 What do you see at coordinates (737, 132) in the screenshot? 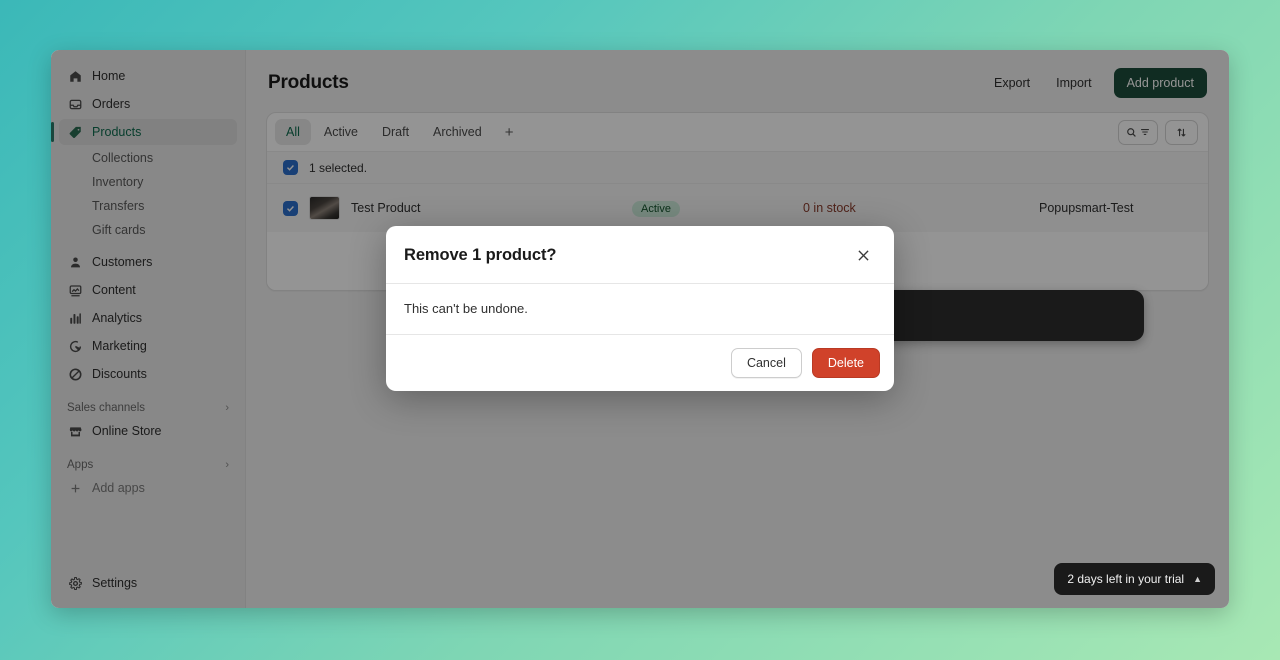
I see `tab-bar: All Active Draft Archived +` at bounding box center [737, 132].